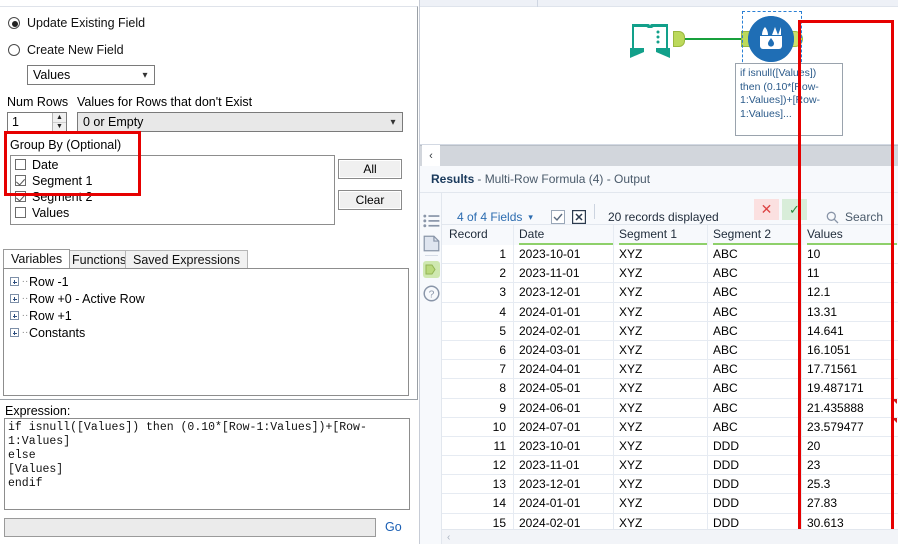 Image resolution: width=898 pixels, height=544 pixels. What do you see at coordinates (393, 527) in the screenshot?
I see `go-button: Go` at bounding box center [393, 527].